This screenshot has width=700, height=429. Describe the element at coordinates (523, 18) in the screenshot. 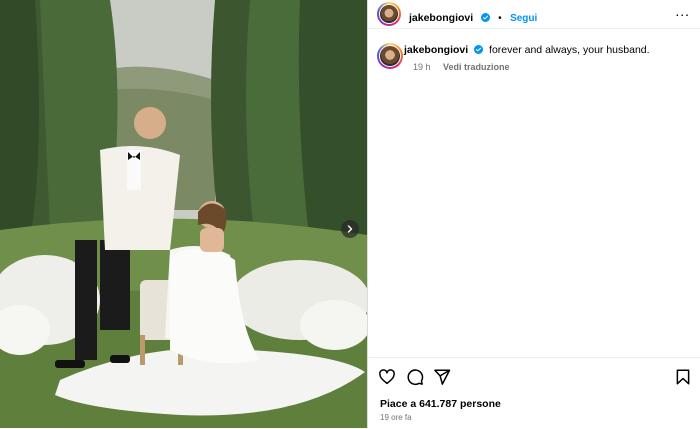

I see `follow-button: Segui` at that location.